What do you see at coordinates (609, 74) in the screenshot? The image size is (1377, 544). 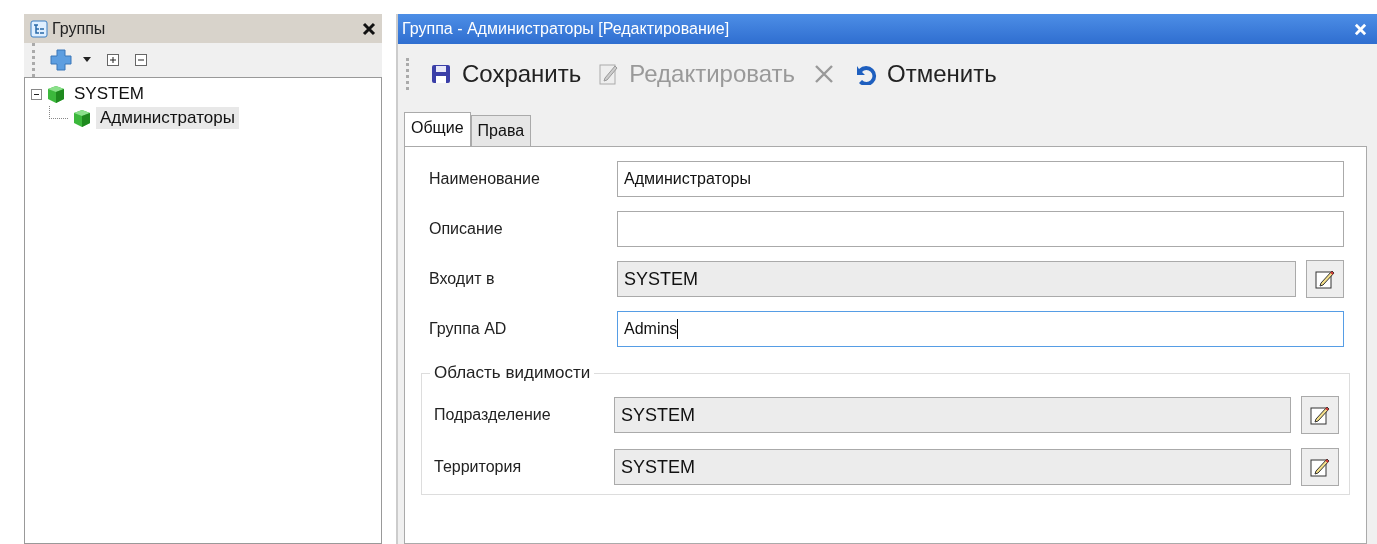 I see `edit-icon` at bounding box center [609, 74].